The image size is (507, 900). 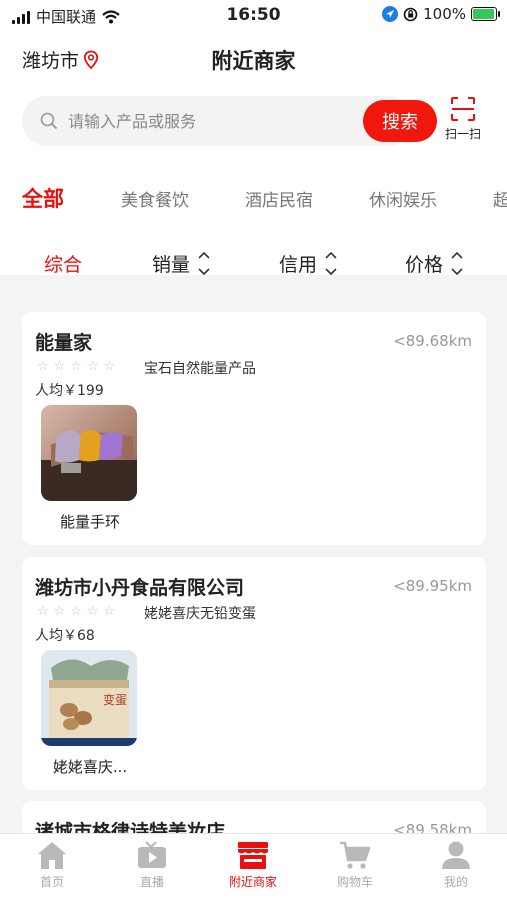 What do you see at coordinates (151, 882) in the screenshot?
I see `tab-live-label: 直播` at bounding box center [151, 882].